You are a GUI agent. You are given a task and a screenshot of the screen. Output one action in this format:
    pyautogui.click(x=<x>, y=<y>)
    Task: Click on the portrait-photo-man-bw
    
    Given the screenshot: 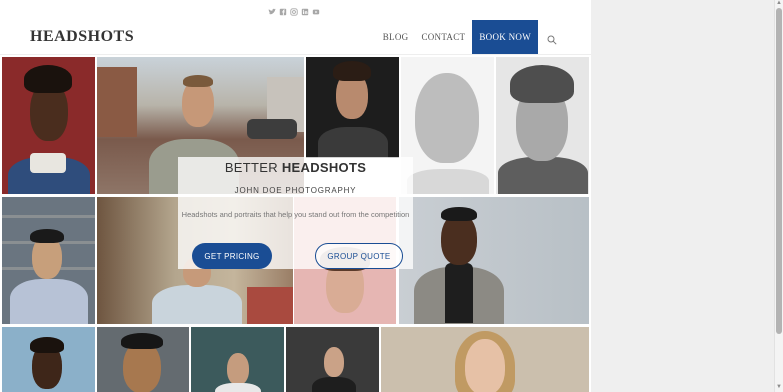 What is the action you would take?
    pyautogui.click(x=542, y=125)
    